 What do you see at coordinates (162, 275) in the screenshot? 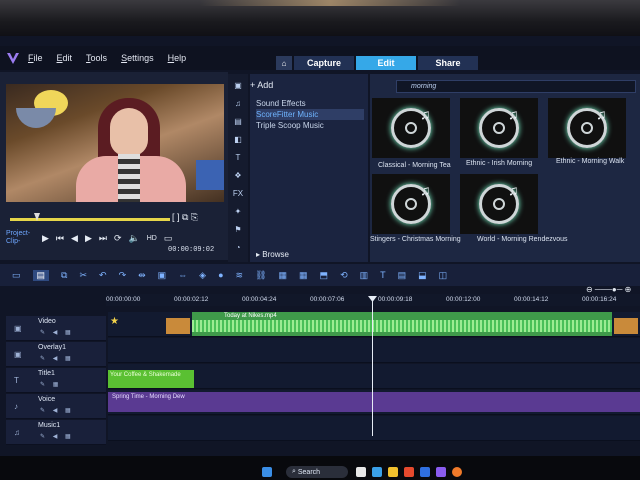
I see `snapshot-icon: ▣` at bounding box center [162, 275].